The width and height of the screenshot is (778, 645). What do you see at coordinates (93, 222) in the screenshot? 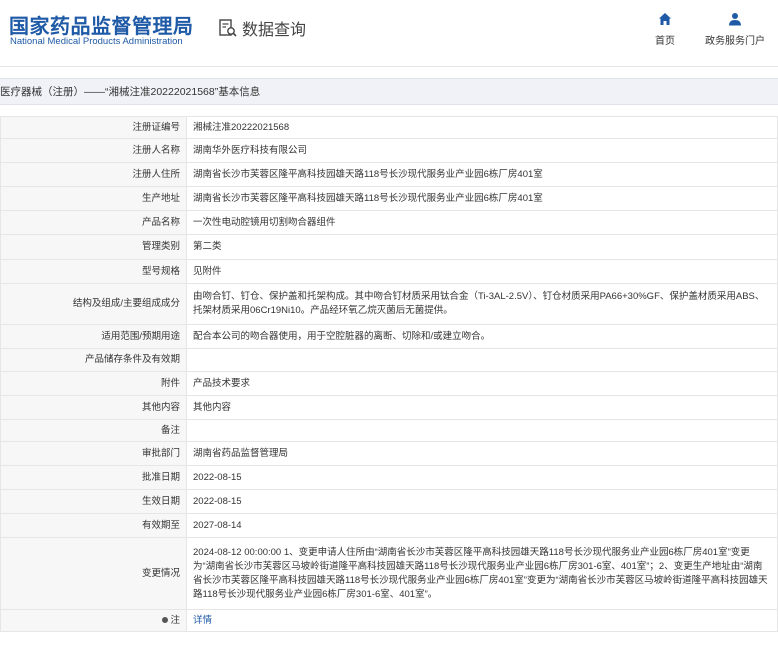
I see `row-label-product-name: 产品名称` at bounding box center [93, 222].